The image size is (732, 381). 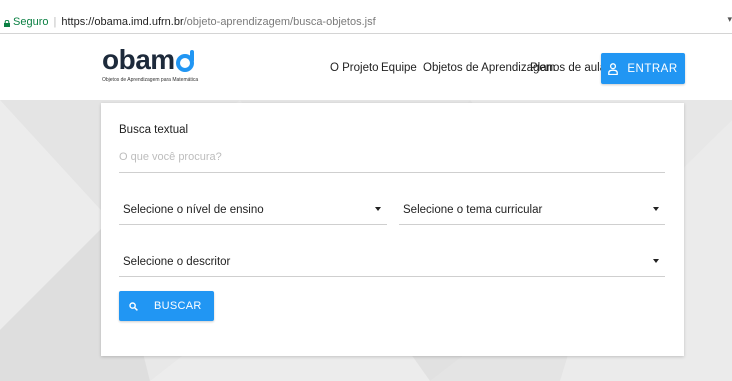 What do you see at coordinates (31, 22) in the screenshot?
I see `secure-label: Seguro` at bounding box center [31, 22].